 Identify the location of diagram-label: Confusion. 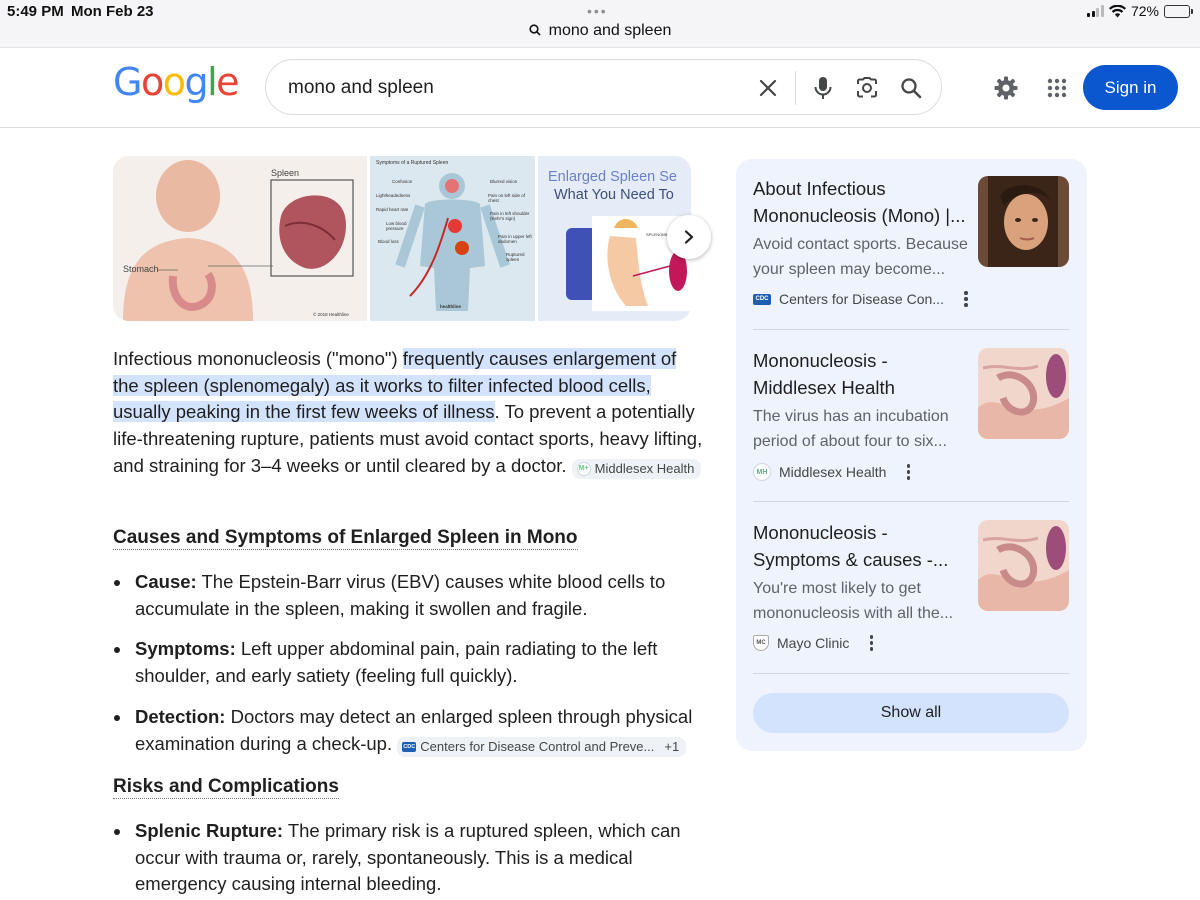
(402, 181).